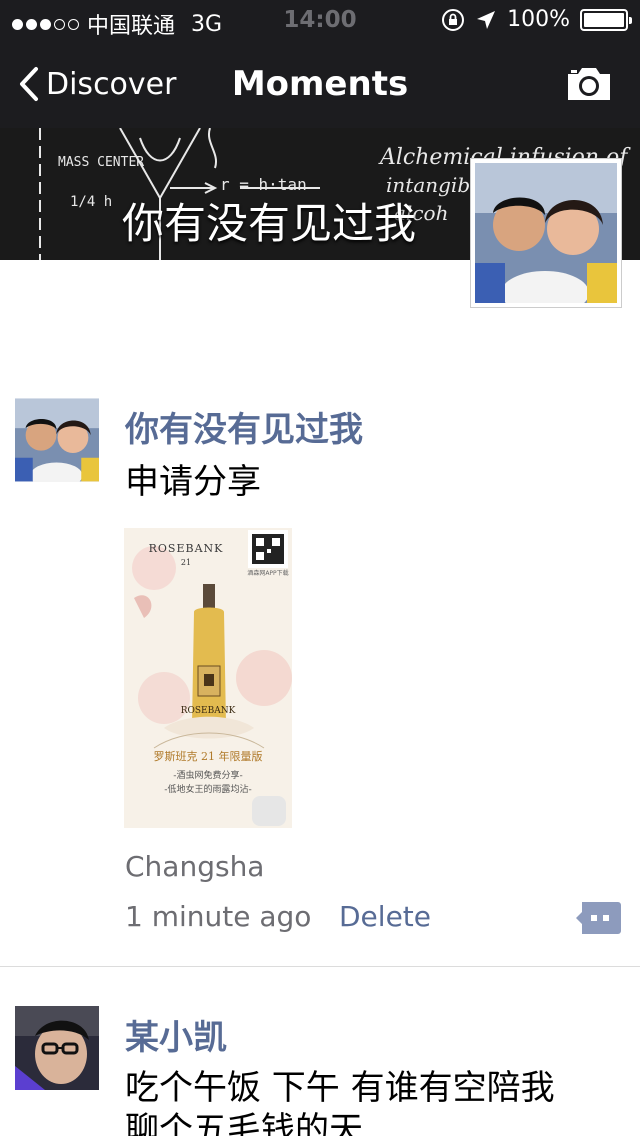 This screenshot has height=1136, width=640. I want to click on post-username: 你有没有见过我, so click(244, 426).